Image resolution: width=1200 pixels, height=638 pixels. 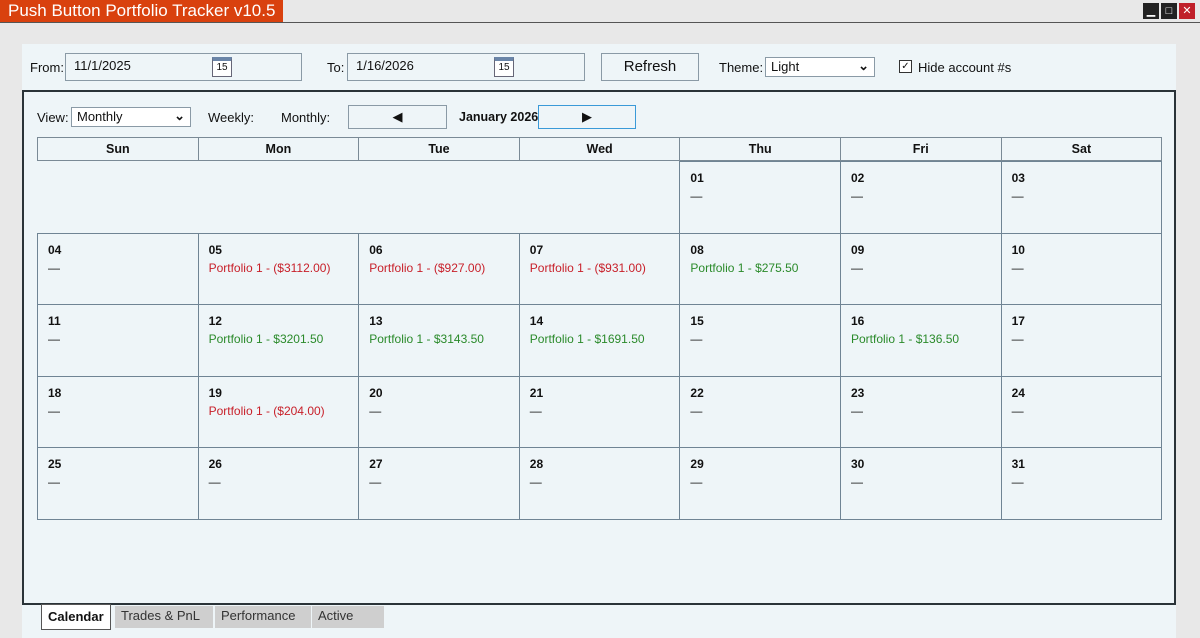 I want to click on tab-calendar: Calendar, so click(x=76, y=617).